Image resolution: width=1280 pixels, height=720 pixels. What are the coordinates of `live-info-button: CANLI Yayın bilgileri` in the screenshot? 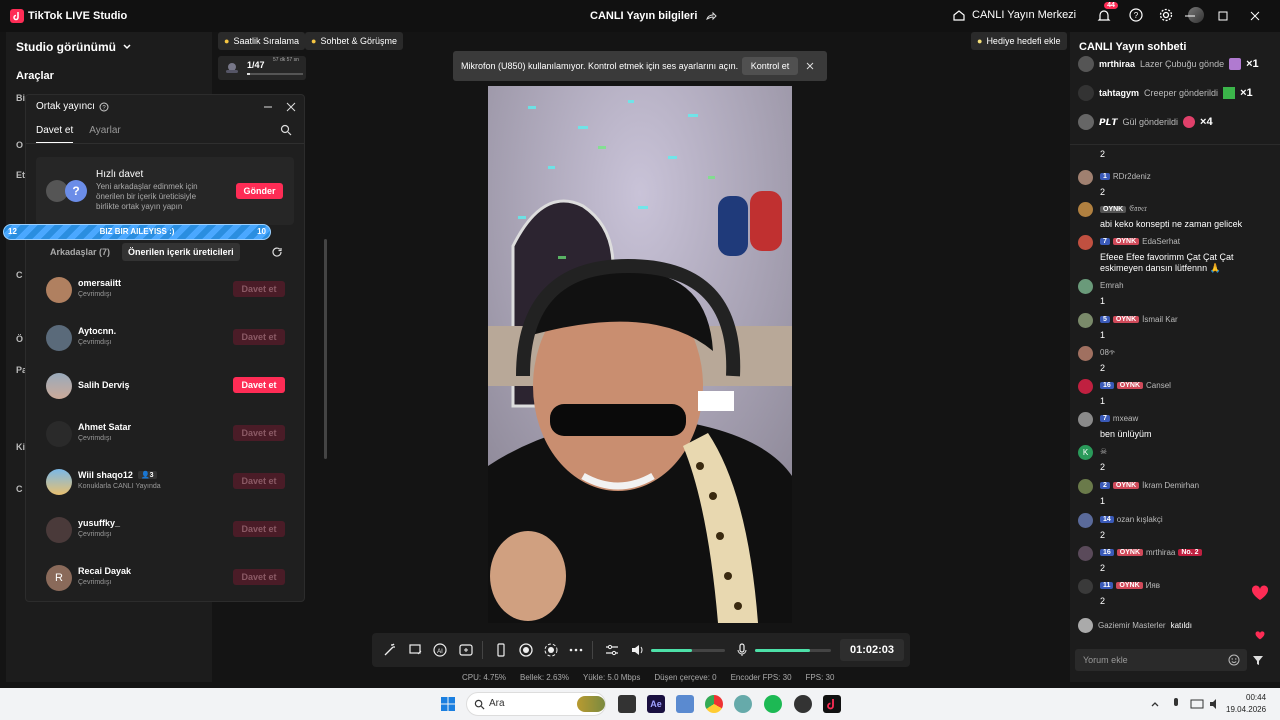 It's located at (654, 16).